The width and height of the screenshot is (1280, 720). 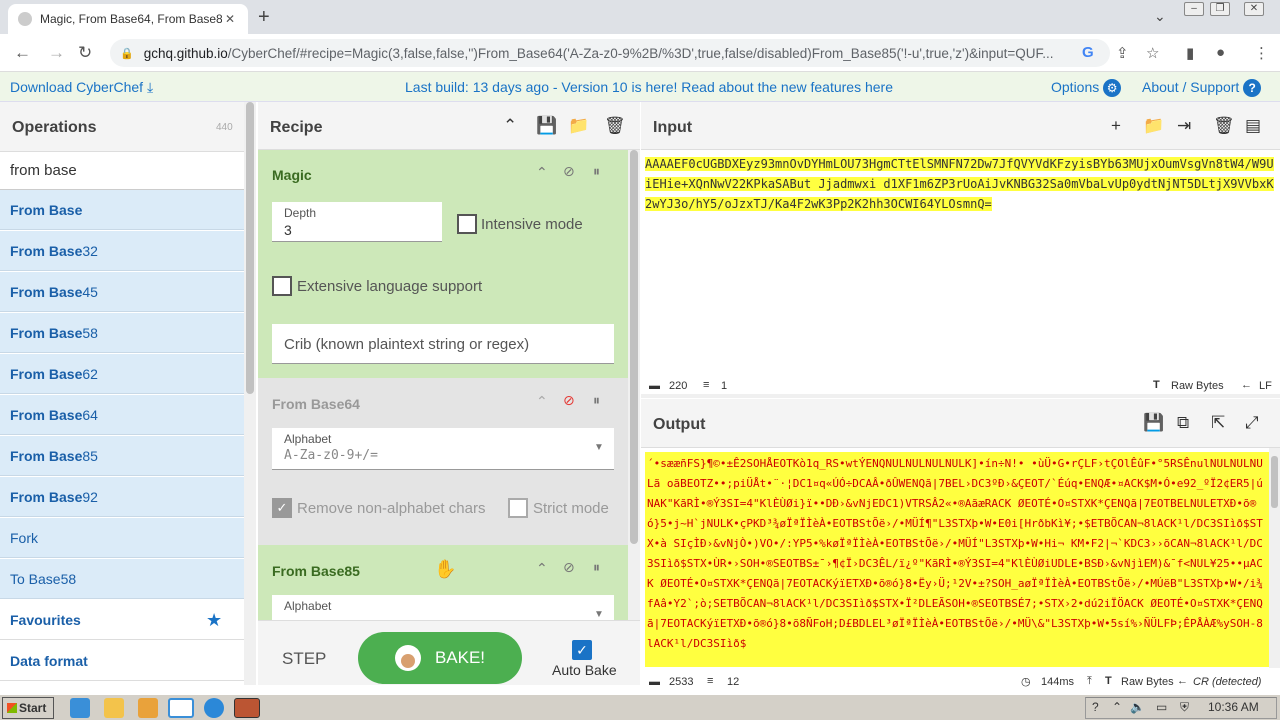 What do you see at coordinates (230, 19) in the screenshot?
I see `close-tab-icon: ✕` at bounding box center [230, 19].